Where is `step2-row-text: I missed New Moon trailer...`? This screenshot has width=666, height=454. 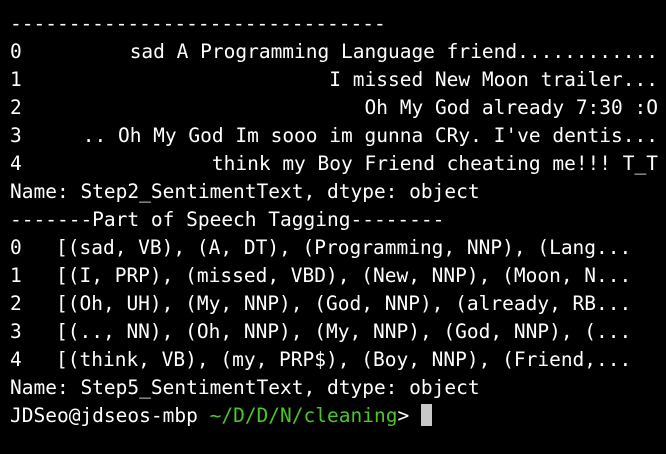 step2-row-text: I missed New Moon trailer... is located at coordinates (493, 79).